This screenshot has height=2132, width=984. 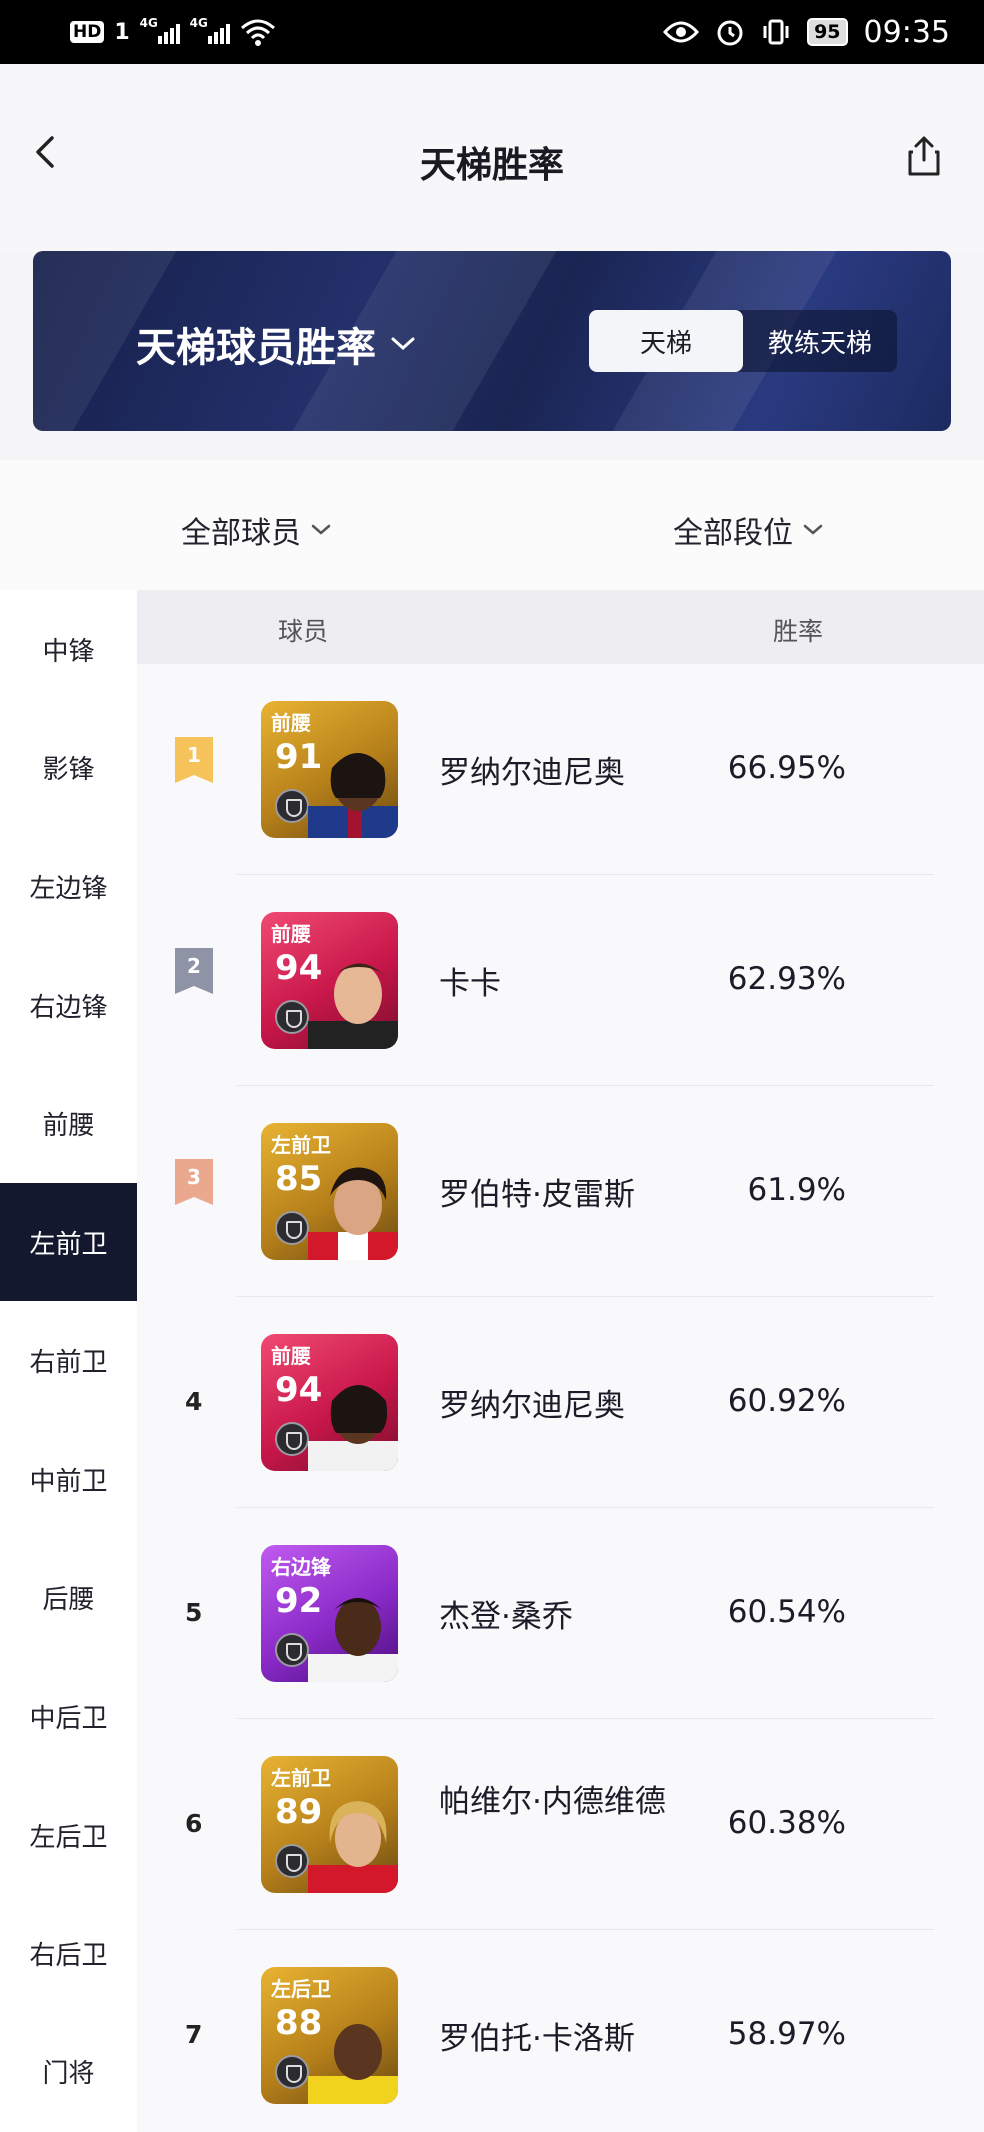 What do you see at coordinates (506, 1617) in the screenshot?
I see `player-name: 杰登·桑乔` at bounding box center [506, 1617].